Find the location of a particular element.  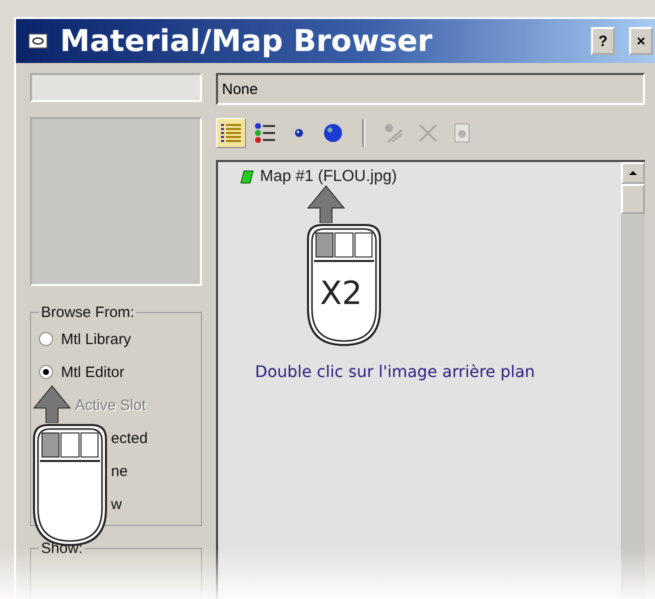

radio-label: ne is located at coordinates (119, 471).